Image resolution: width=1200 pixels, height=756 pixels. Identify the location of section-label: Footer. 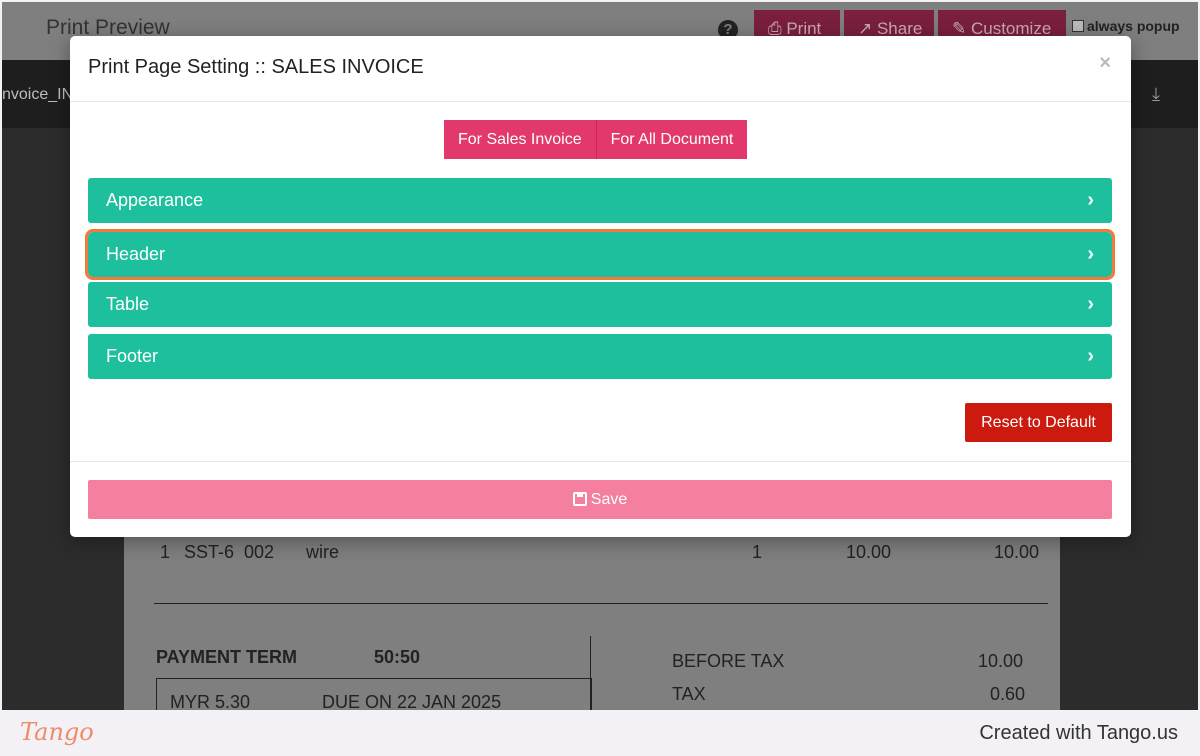
(132, 356).